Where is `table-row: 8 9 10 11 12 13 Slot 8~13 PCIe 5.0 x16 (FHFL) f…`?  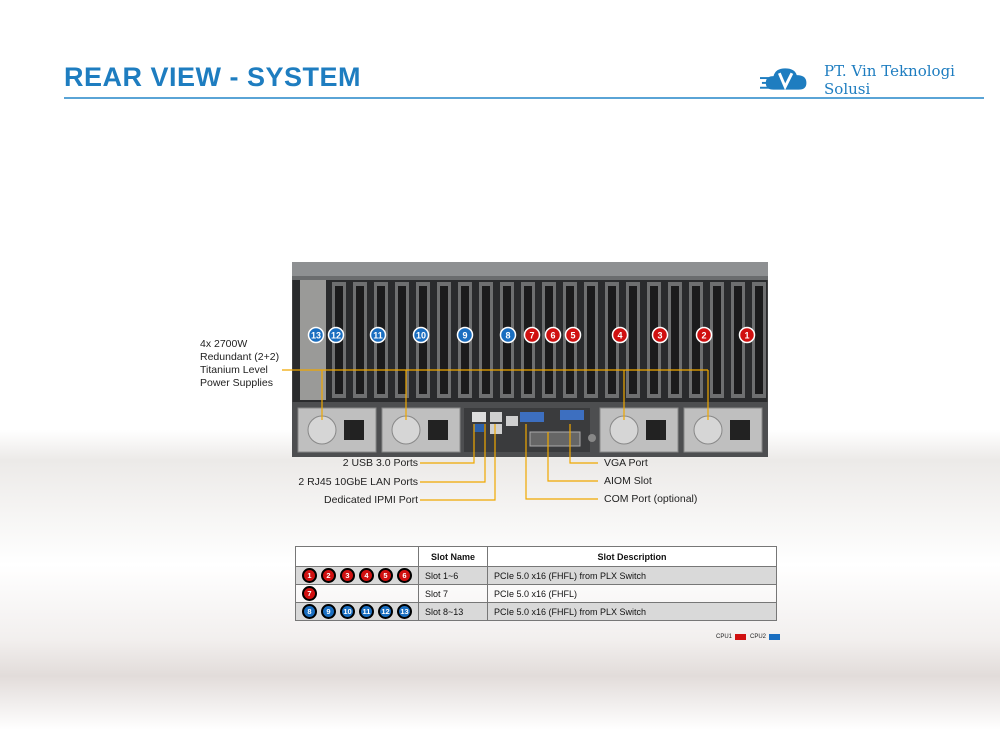
table-row: 8 9 10 11 12 13 Slot 8~13 PCIe 5.0 x16 (FHFL) f… is located at coordinates (536, 611).